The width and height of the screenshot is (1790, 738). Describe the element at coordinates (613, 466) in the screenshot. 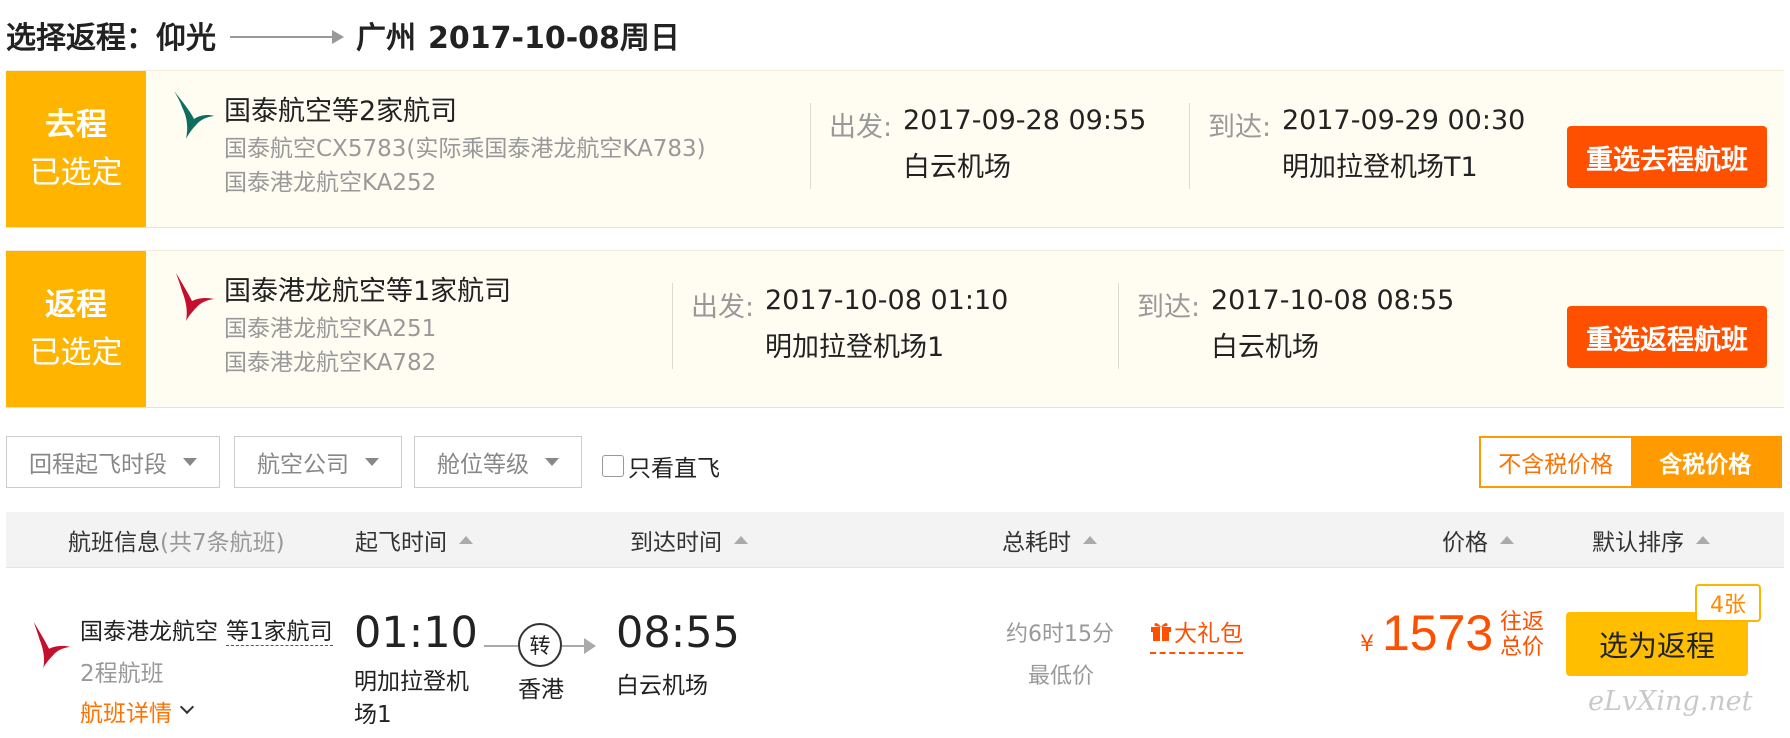

I see `direct-only-checkbox` at that location.